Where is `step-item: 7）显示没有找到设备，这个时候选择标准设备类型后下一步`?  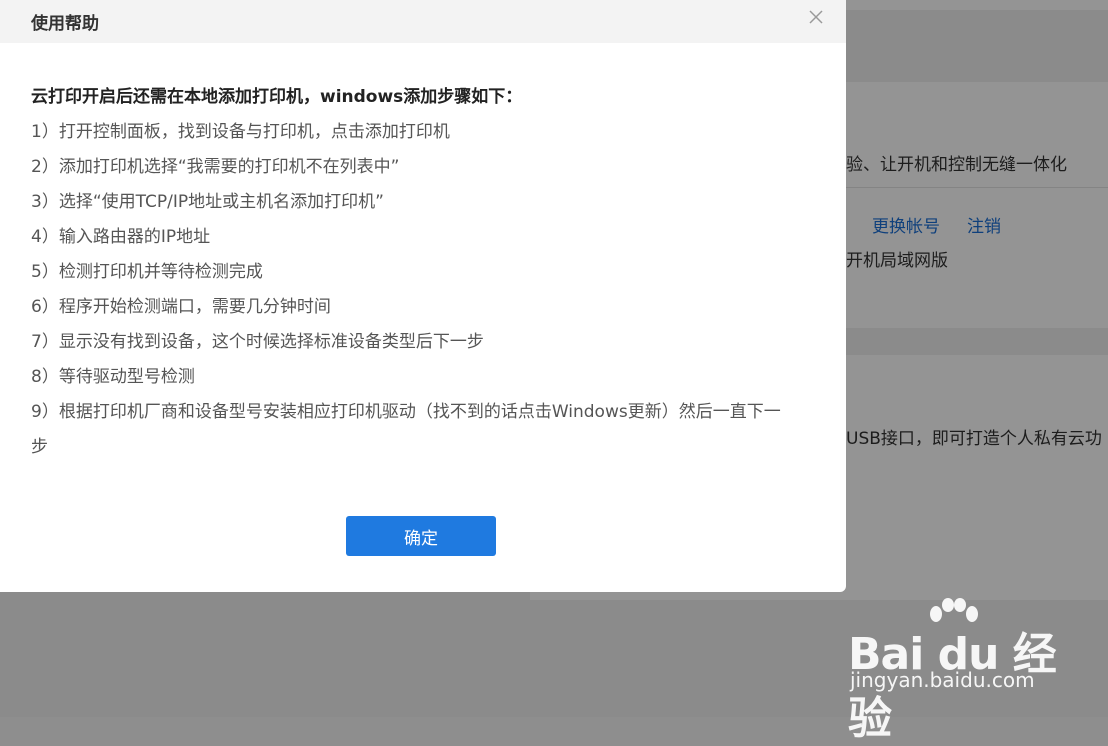 step-item: 7）显示没有找到设备，这个时候选择标准设备类型后下一步 is located at coordinates (257, 342).